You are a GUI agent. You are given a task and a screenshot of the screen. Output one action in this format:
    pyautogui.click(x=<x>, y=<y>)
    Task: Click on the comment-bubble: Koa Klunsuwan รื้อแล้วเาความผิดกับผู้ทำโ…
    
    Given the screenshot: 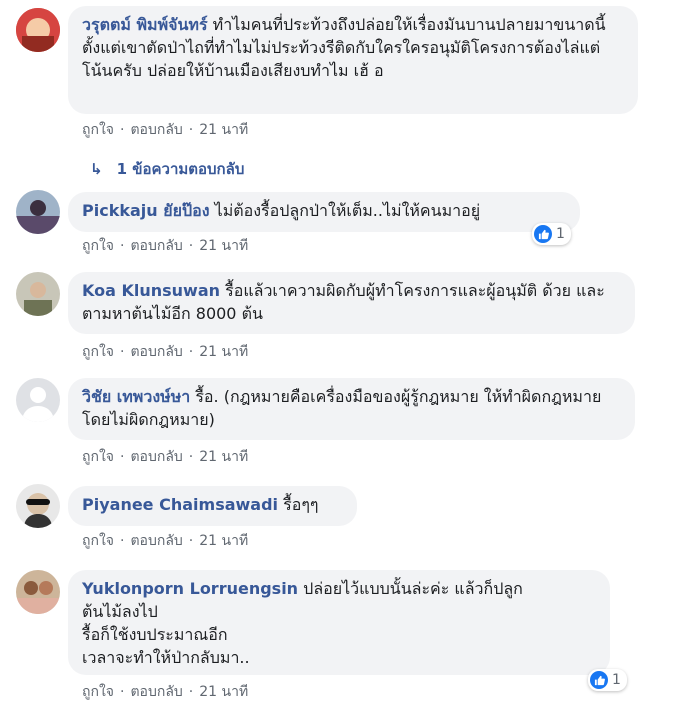 What is the action you would take?
    pyautogui.click(x=351, y=303)
    